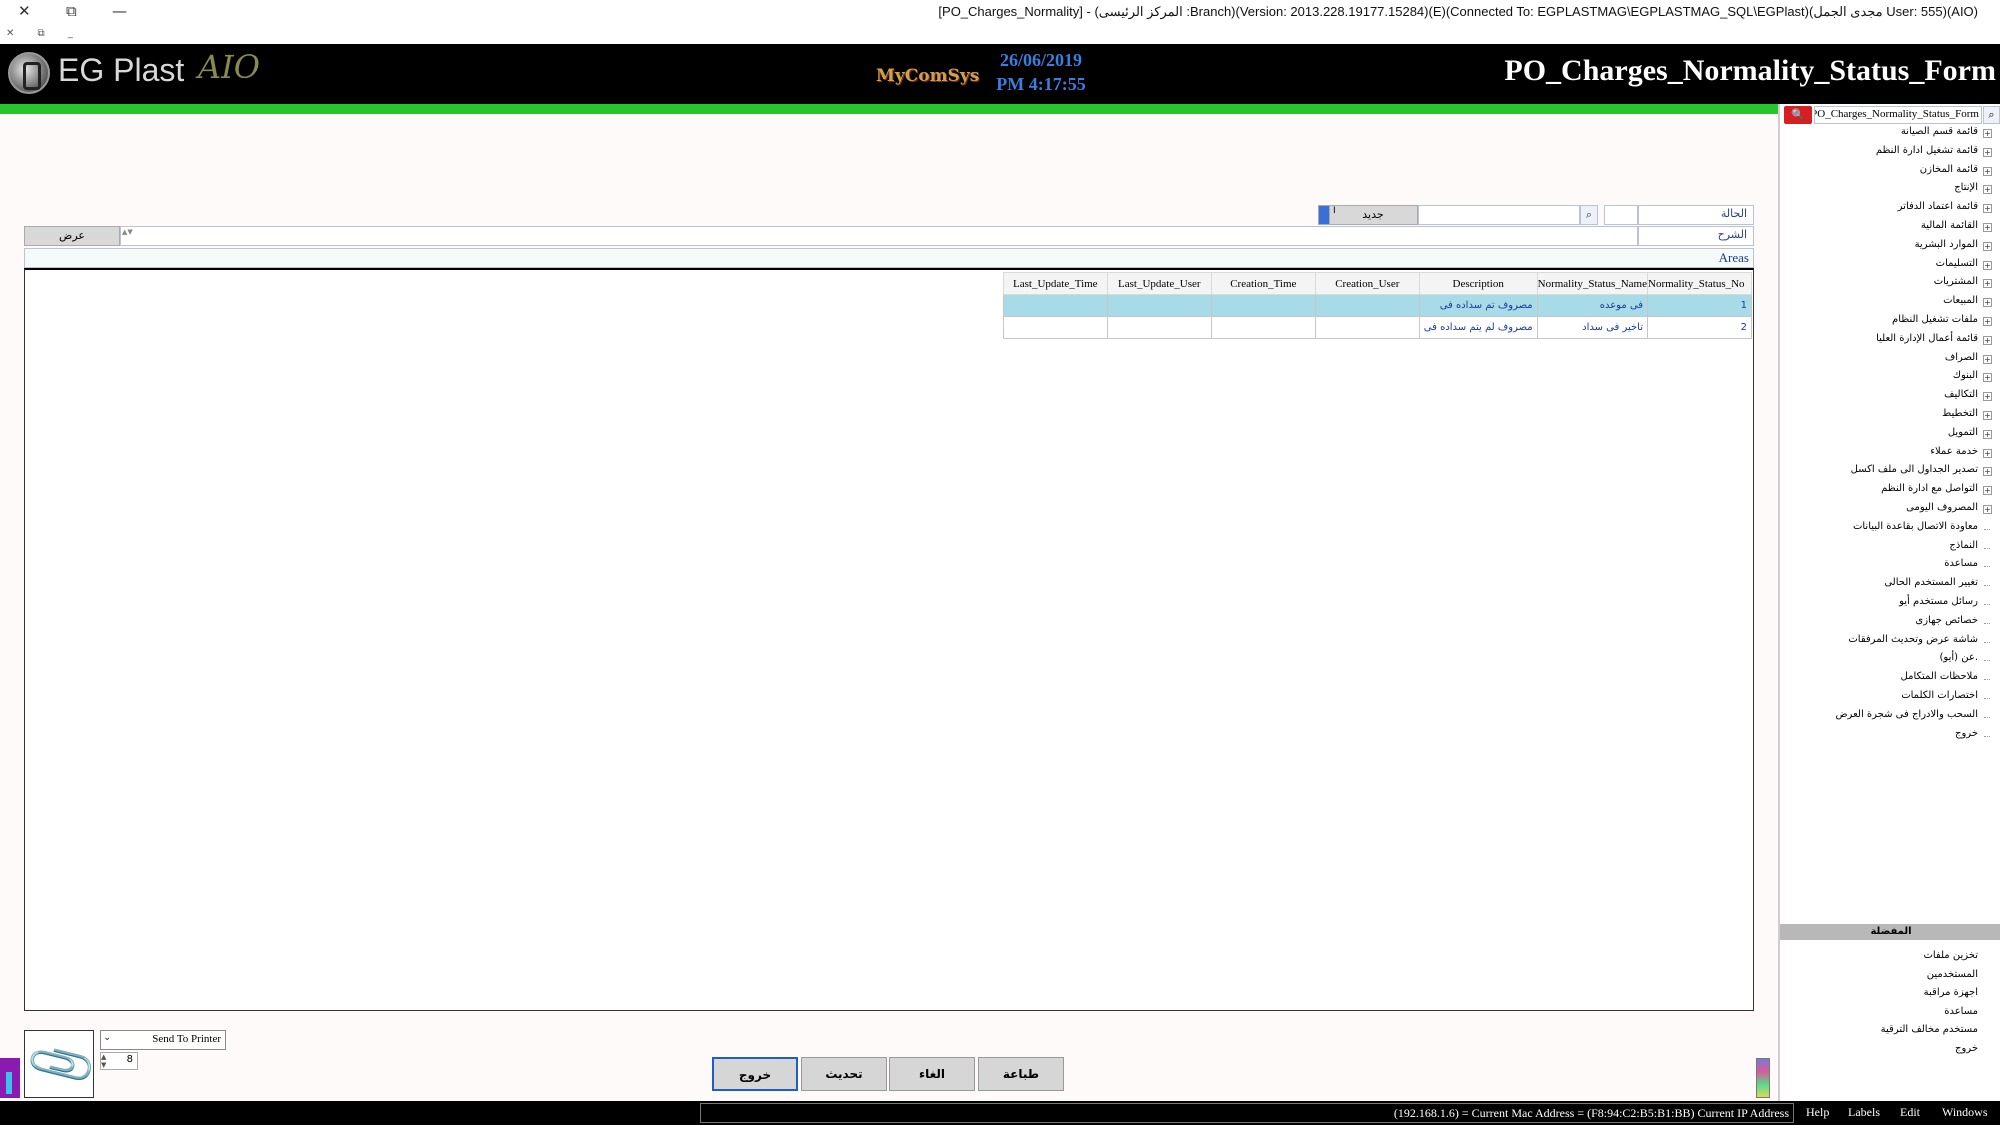  What do you see at coordinates (1970, 436) in the screenshot?
I see `sidebar-tree-item: التمويل +` at bounding box center [1970, 436].